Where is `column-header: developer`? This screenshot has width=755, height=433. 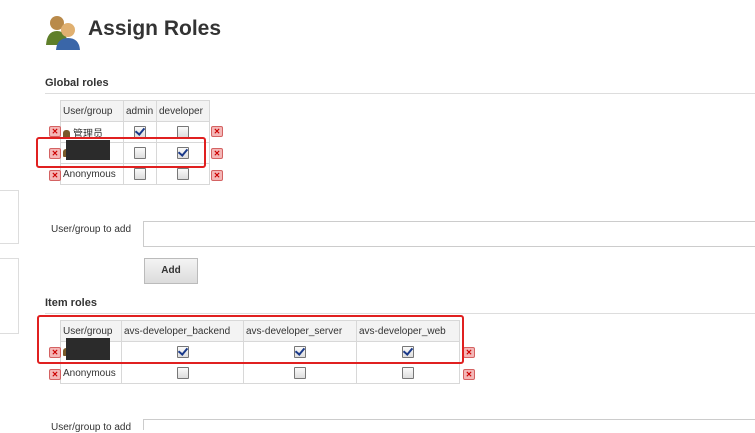 column-header: developer is located at coordinates (183, 111).